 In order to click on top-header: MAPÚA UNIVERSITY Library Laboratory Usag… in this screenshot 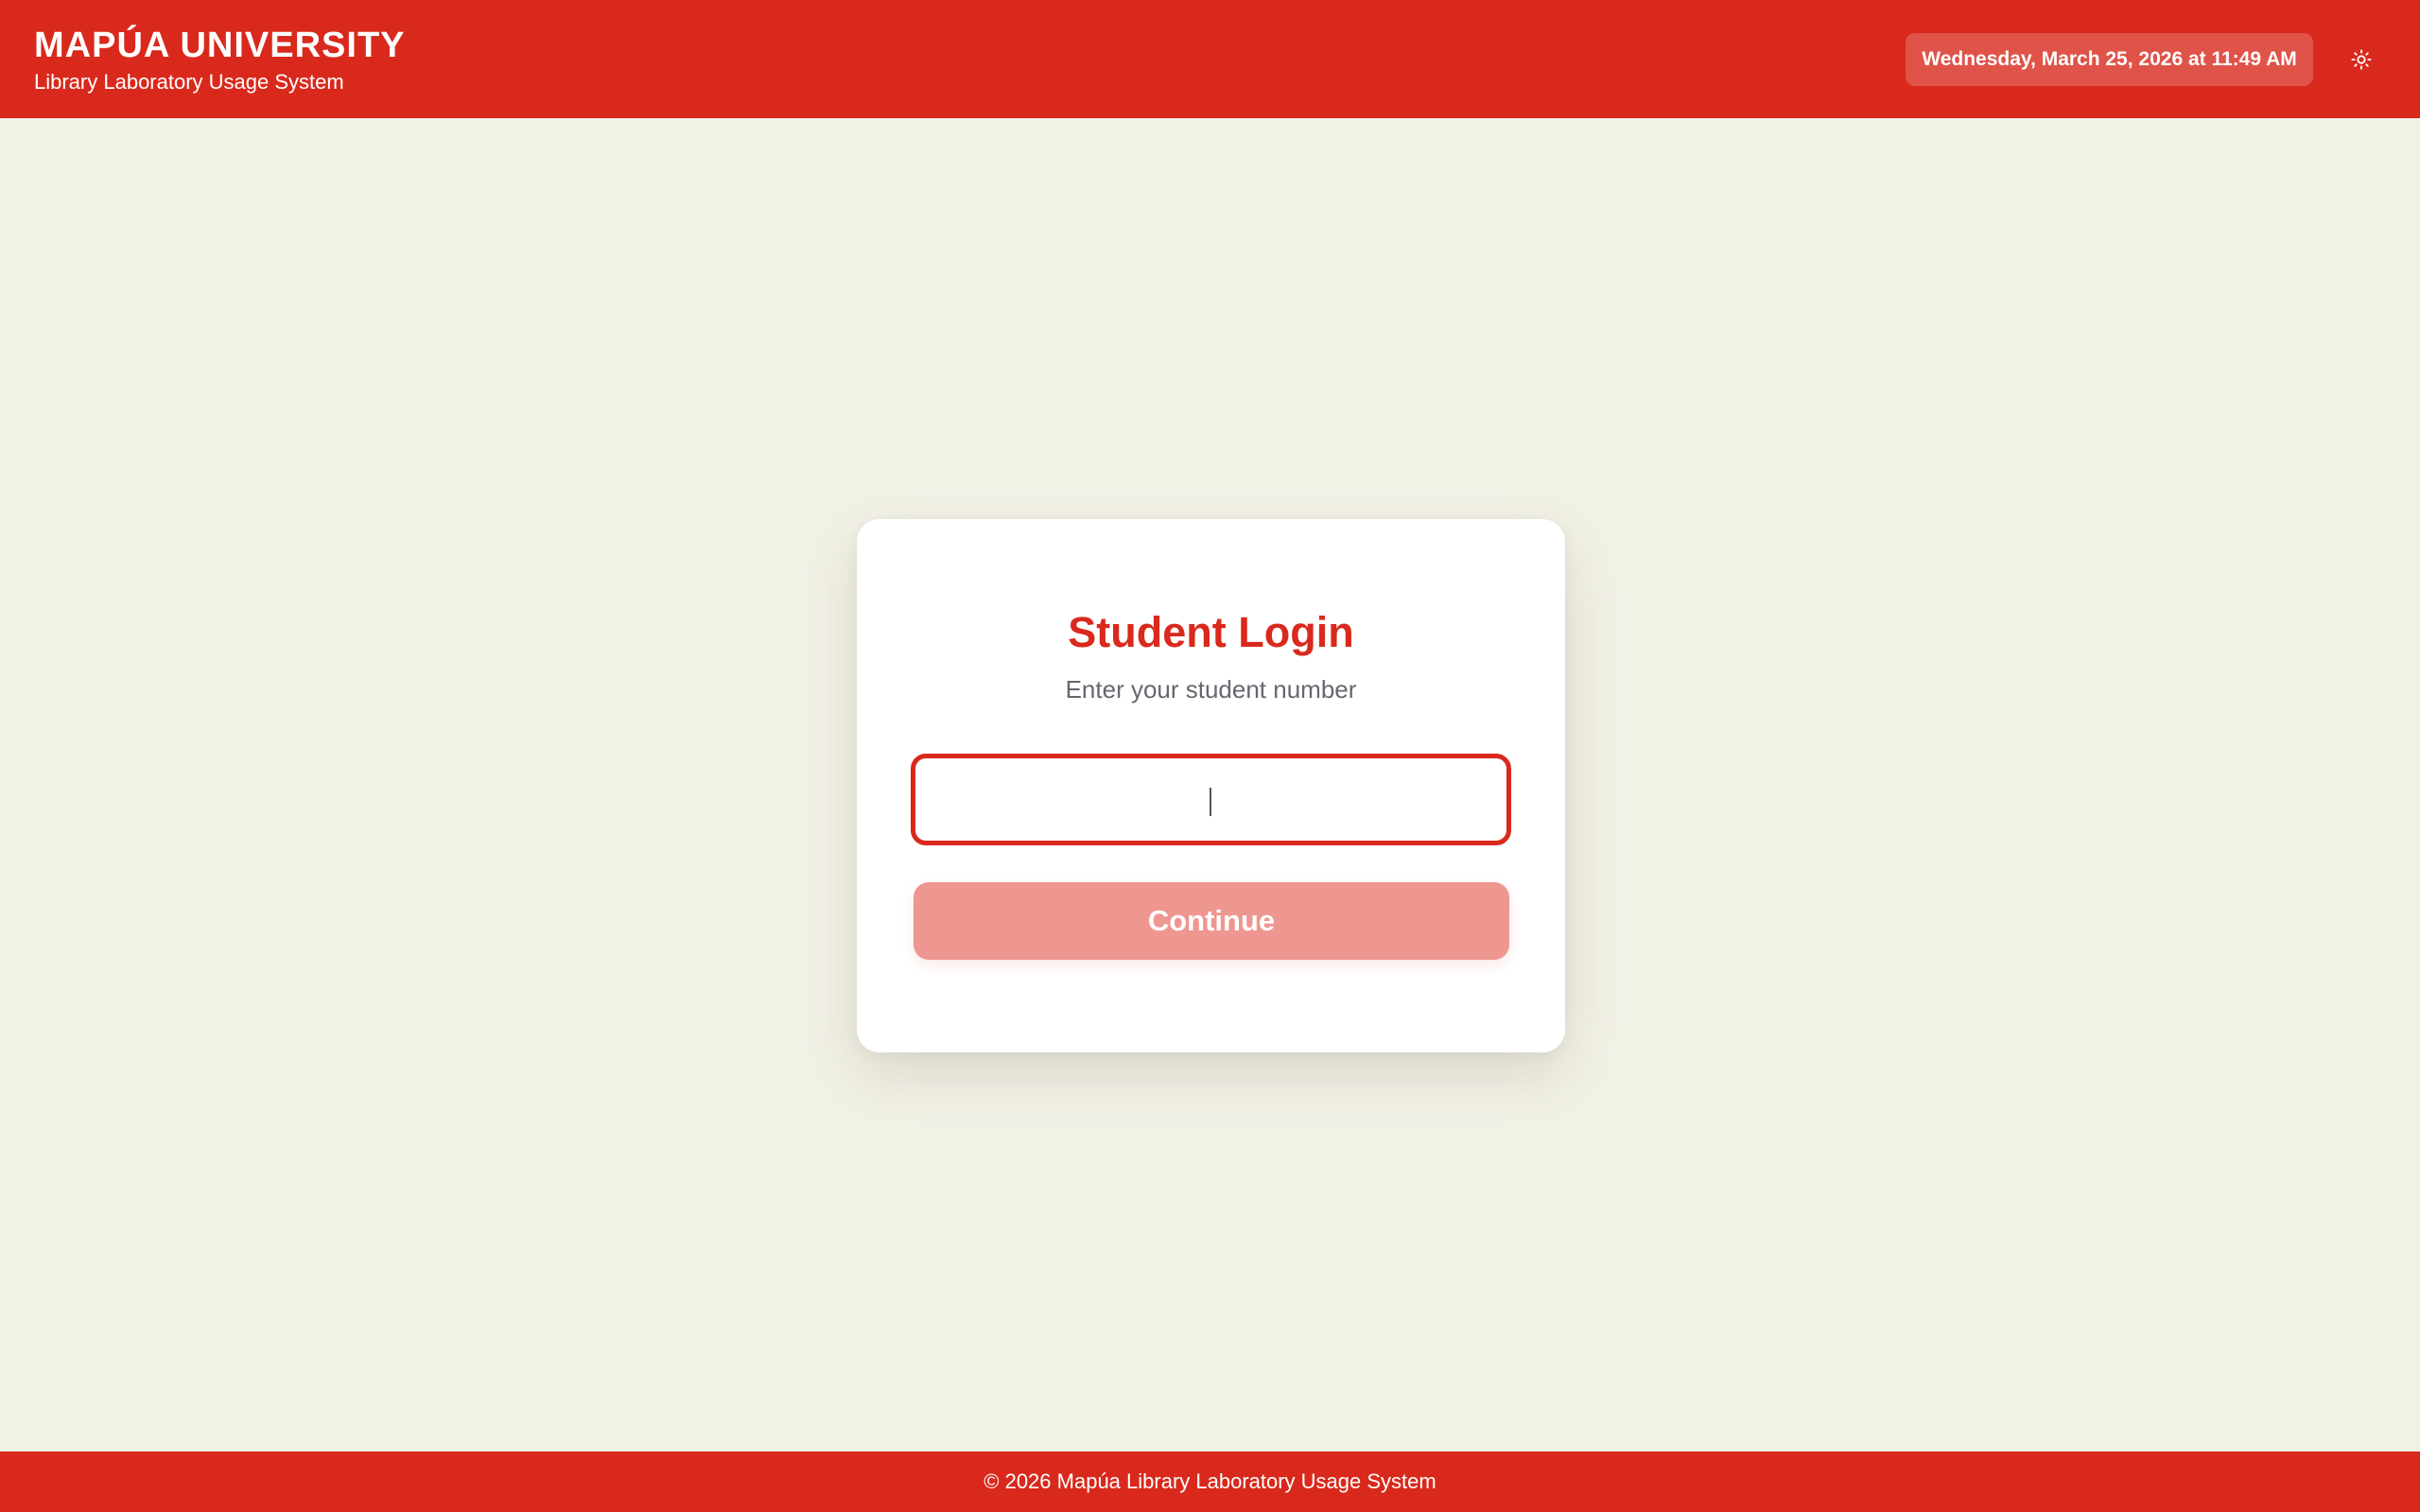, I will do `click(1210, 59)`.